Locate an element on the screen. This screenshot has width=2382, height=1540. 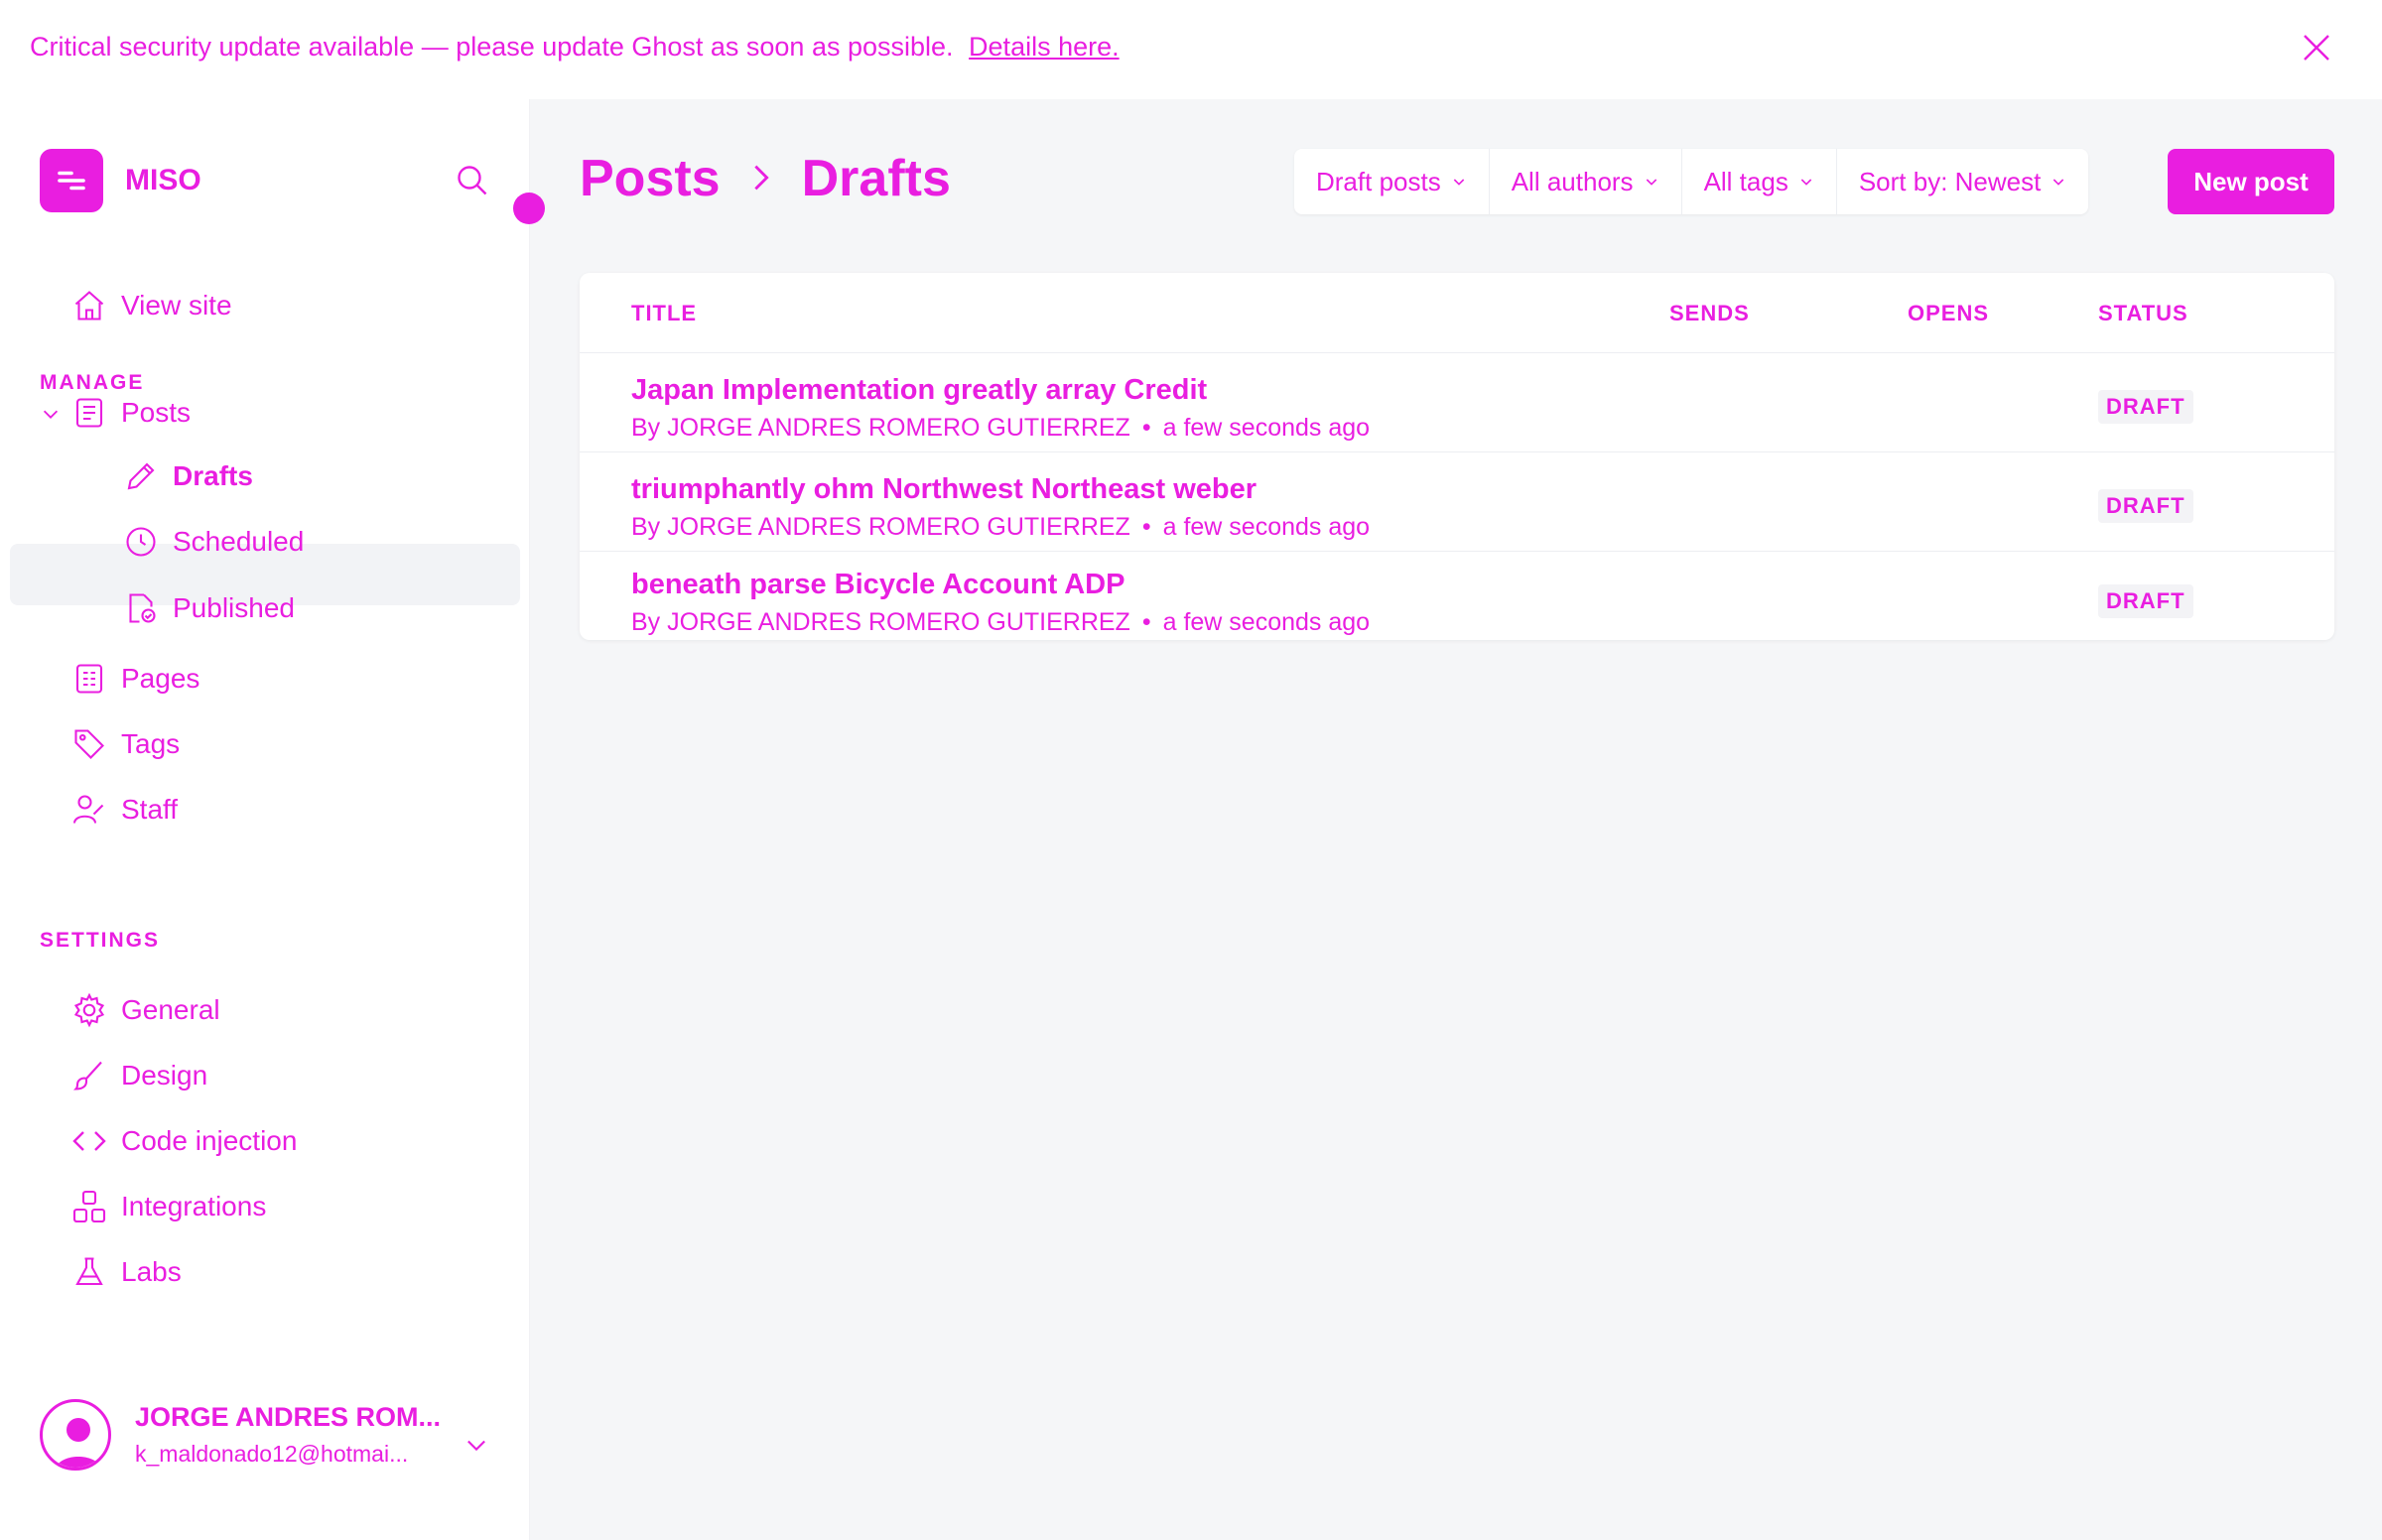
pages-icon is located at coordinates (89, 679).